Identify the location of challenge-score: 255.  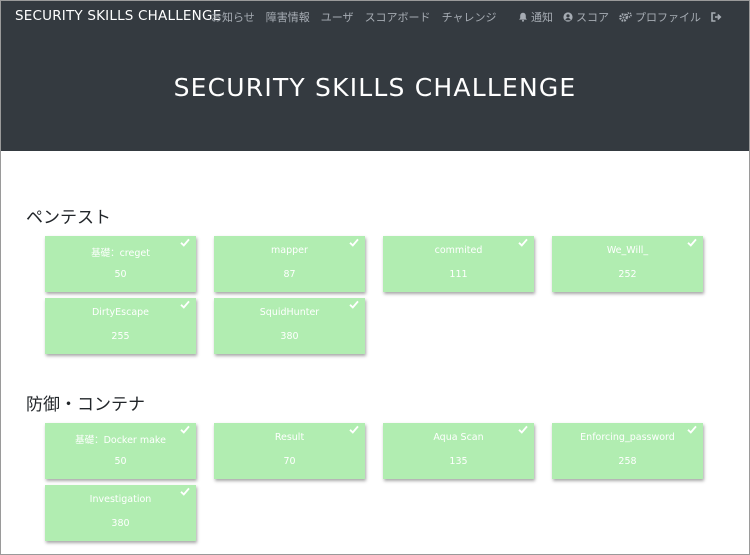
(120, 336).